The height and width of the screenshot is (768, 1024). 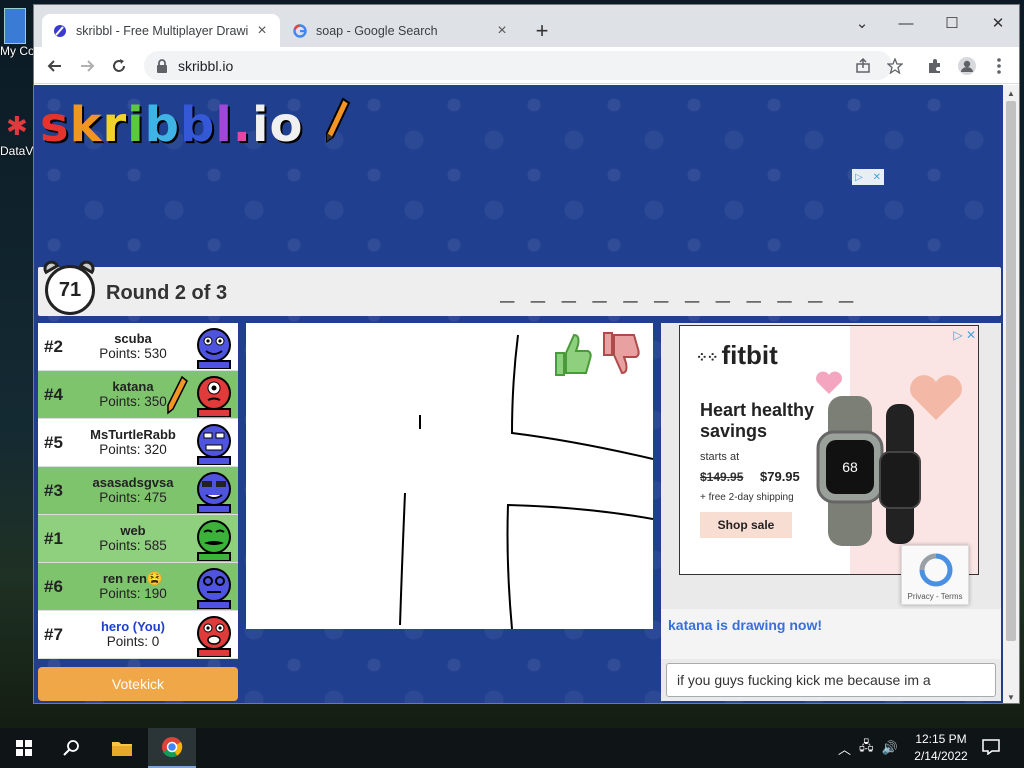 What do you see at coordinates (844, 748) in the screenshot?
I see `chevron-up-icon: ︿` at bounding box center [844, 748].